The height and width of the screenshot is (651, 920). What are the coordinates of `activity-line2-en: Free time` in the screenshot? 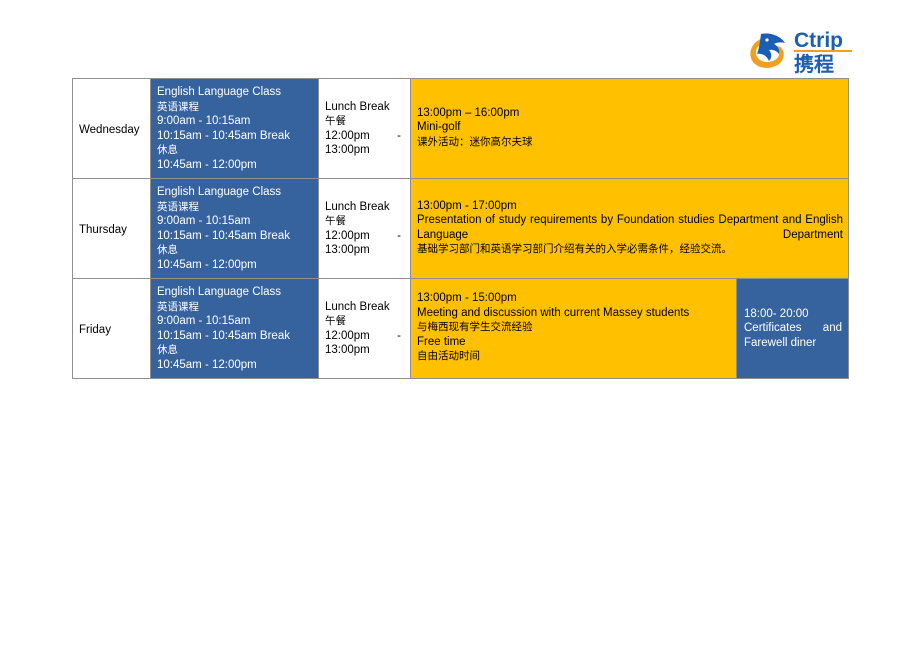 It's located at (441, 341).